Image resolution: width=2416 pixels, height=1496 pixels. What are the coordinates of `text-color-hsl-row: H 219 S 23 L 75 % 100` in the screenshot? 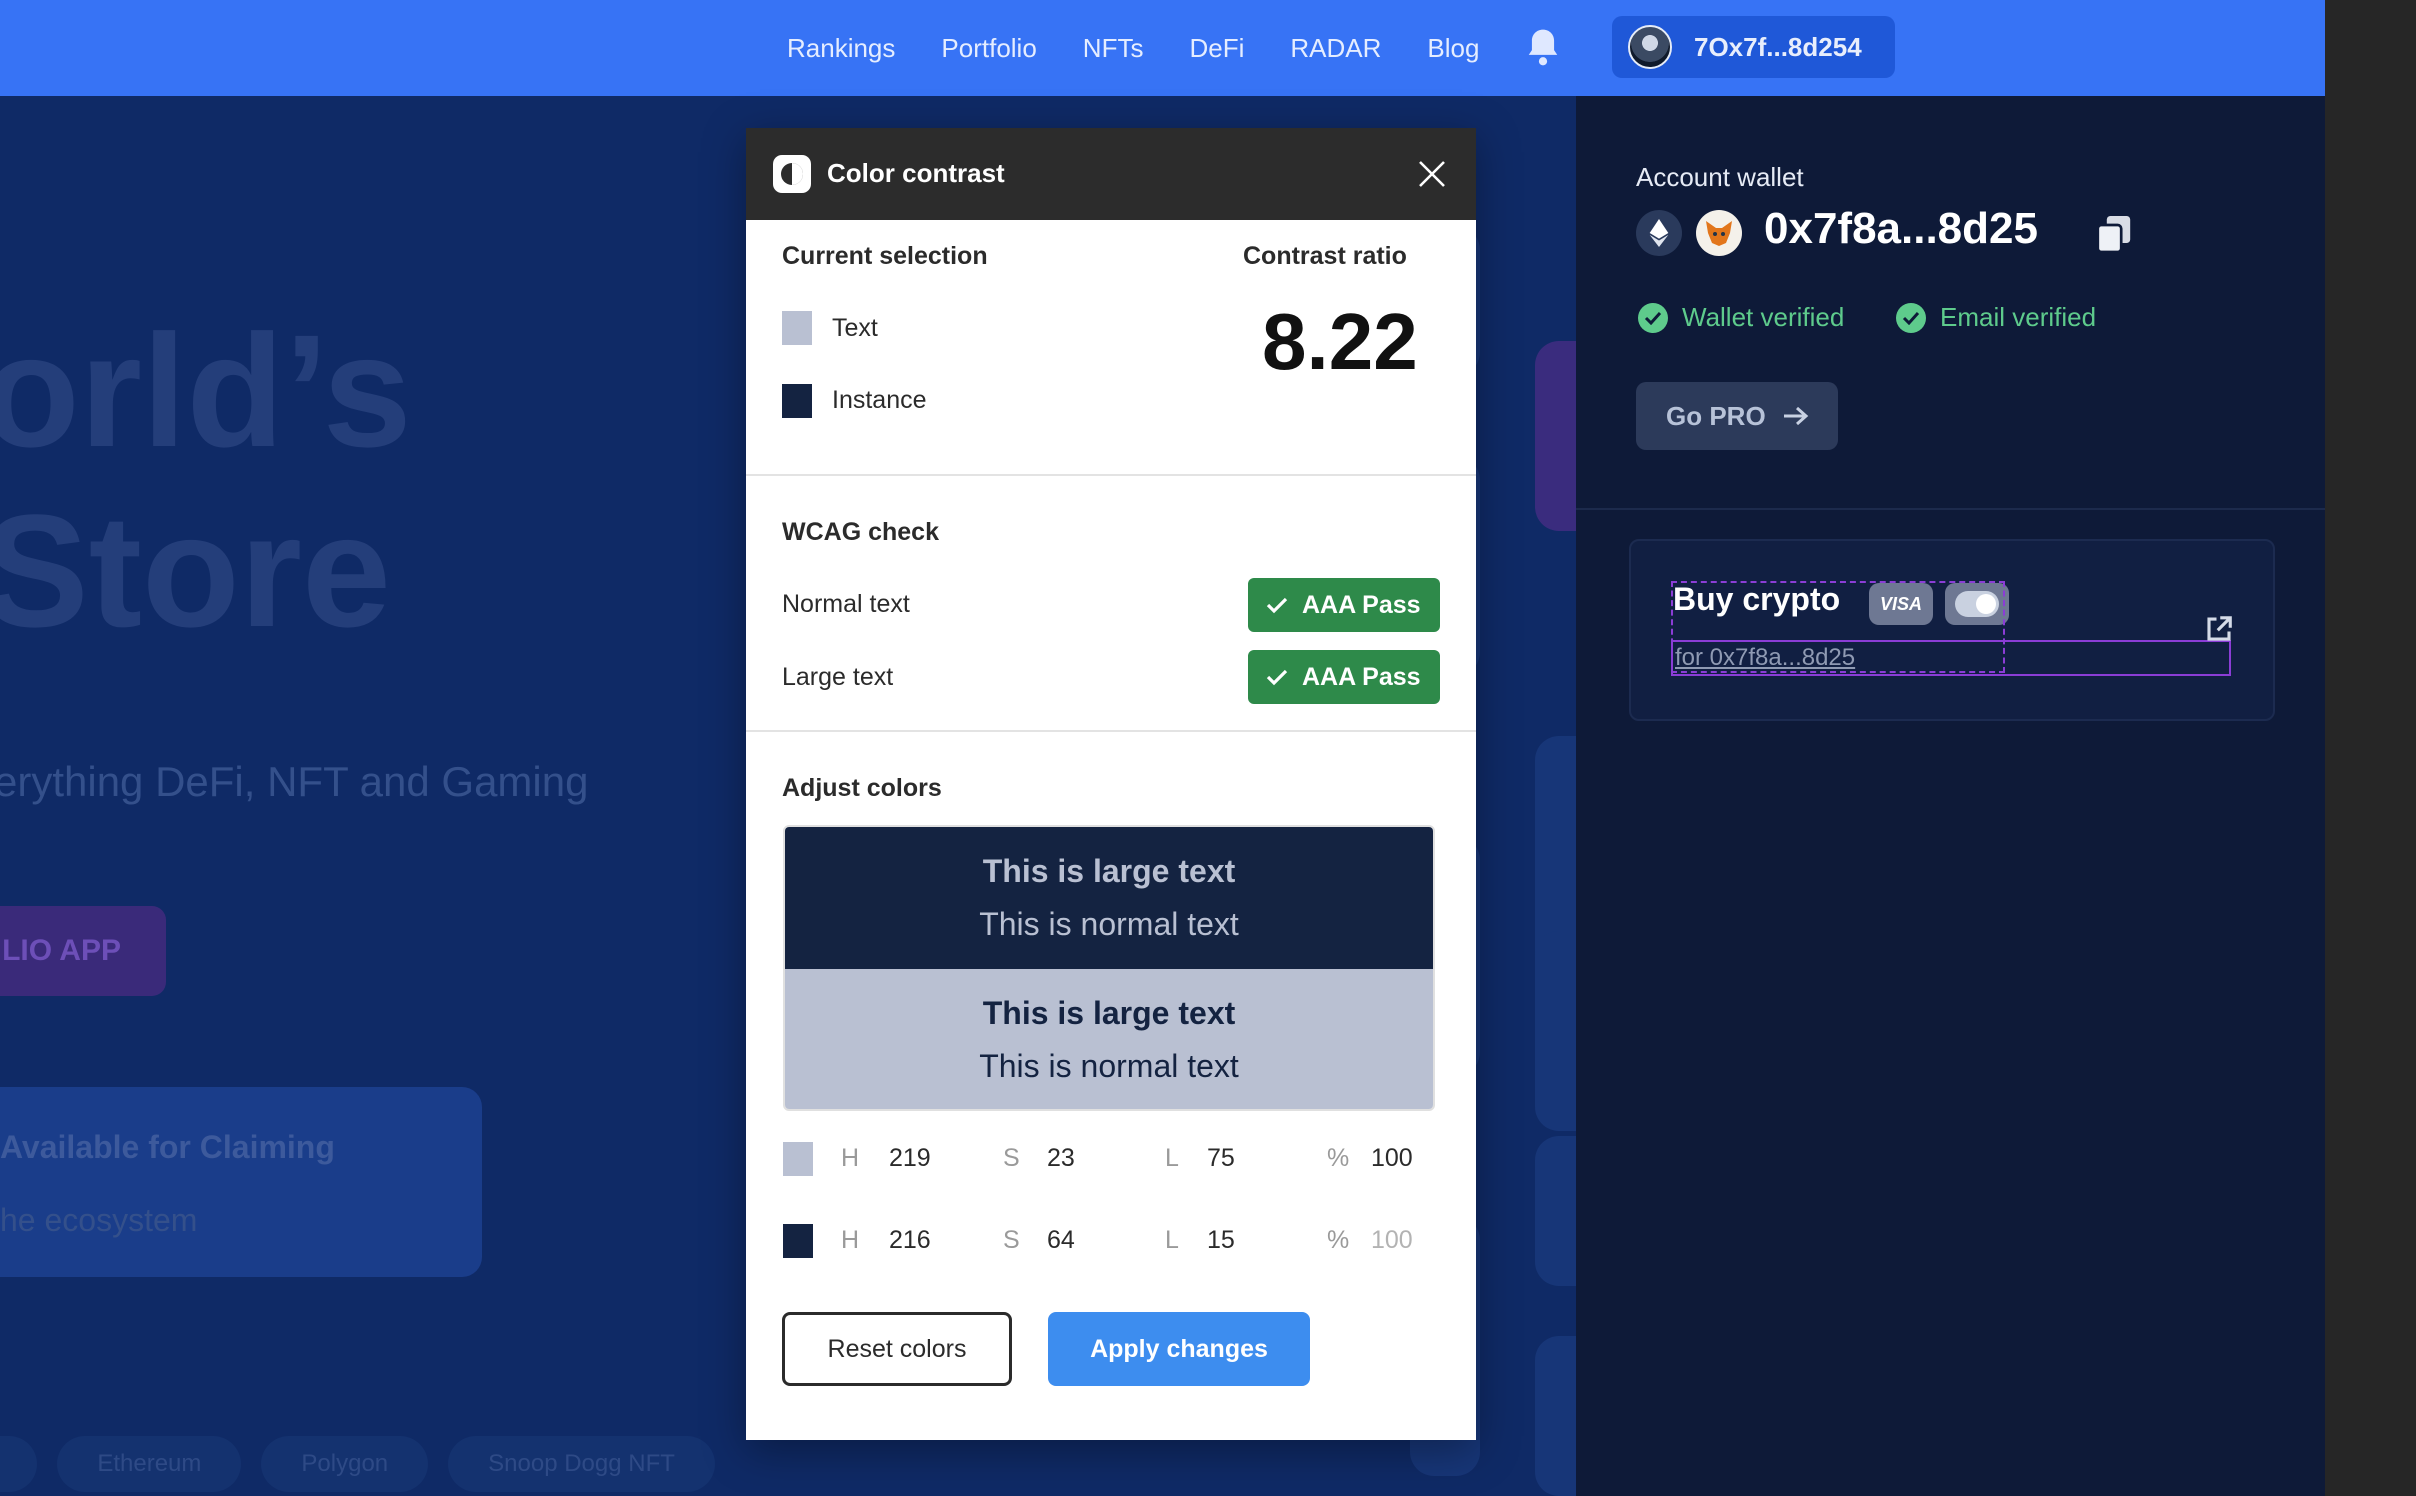 It's located at (1113, 1158).